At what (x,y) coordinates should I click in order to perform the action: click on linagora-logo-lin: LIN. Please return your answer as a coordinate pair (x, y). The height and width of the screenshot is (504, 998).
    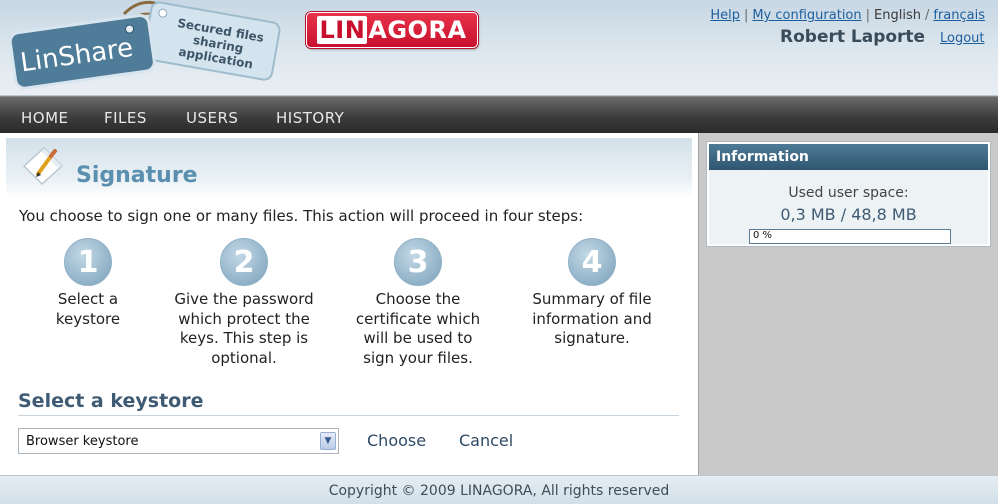
    Looking at the image, I should click on (342, 30).